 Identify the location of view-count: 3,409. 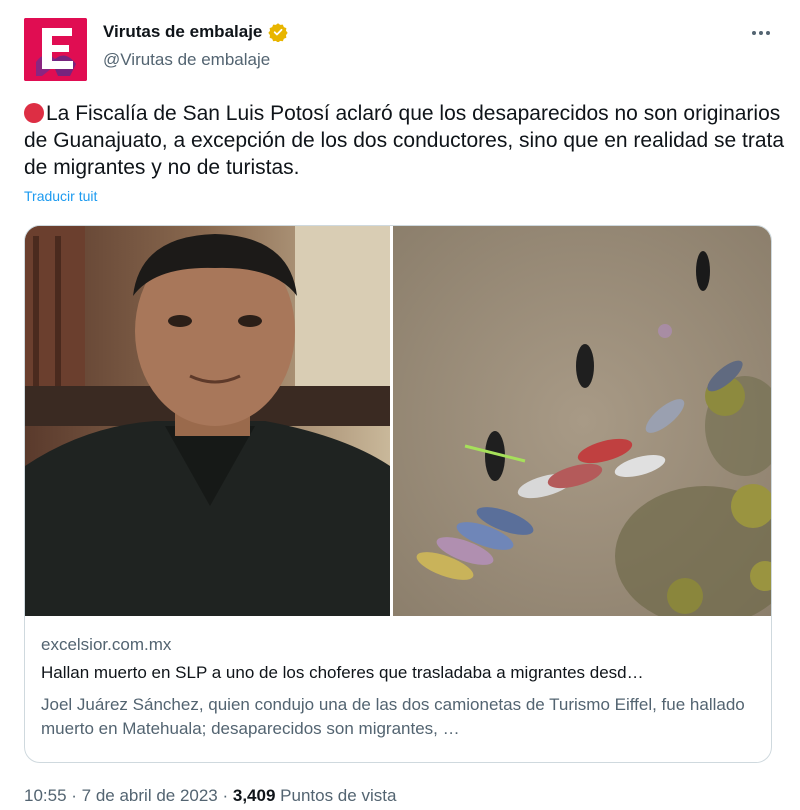
(254, 795).